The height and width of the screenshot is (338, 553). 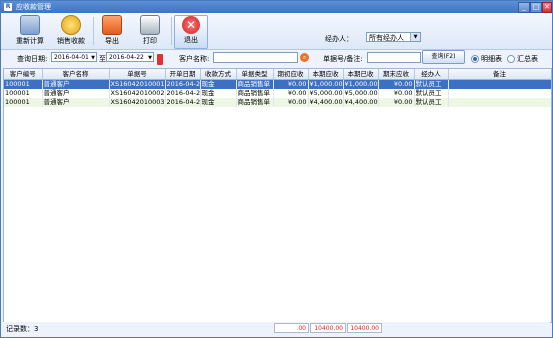 What do you see at coordinates (191, 40) in the screenshot?
I see `exit-label: 退出` at bounding box center [191, 40].